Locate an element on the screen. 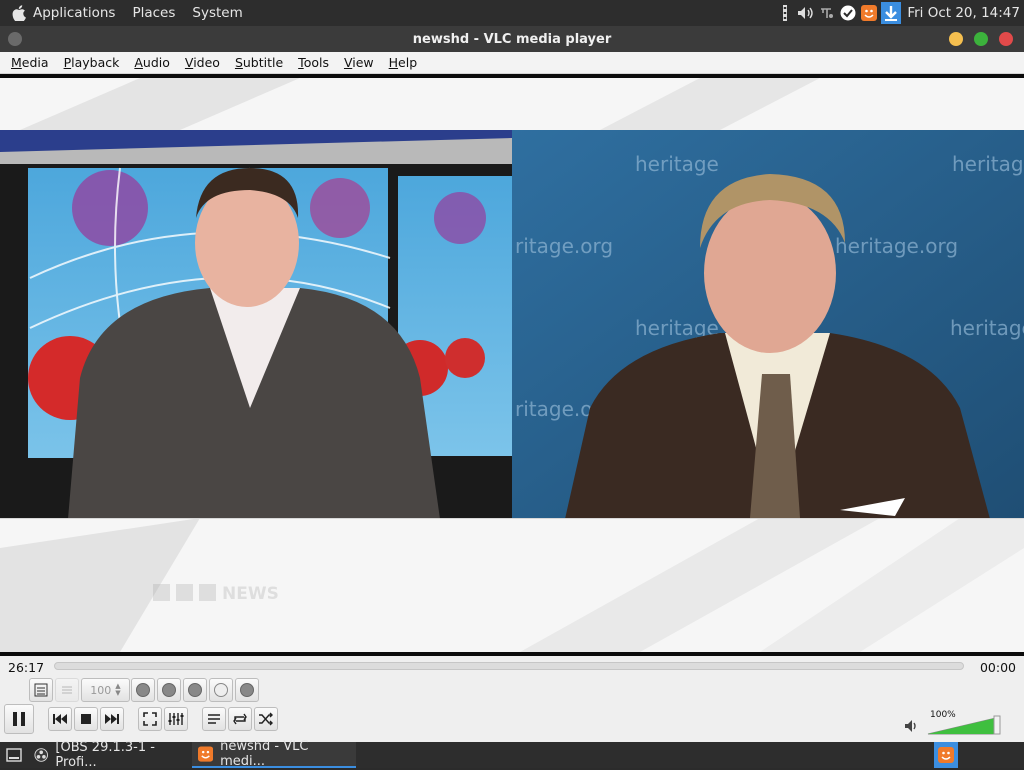 This screenshot has width=1024, height=770. menu-tools: Tools is located at coordinates (313, 62).